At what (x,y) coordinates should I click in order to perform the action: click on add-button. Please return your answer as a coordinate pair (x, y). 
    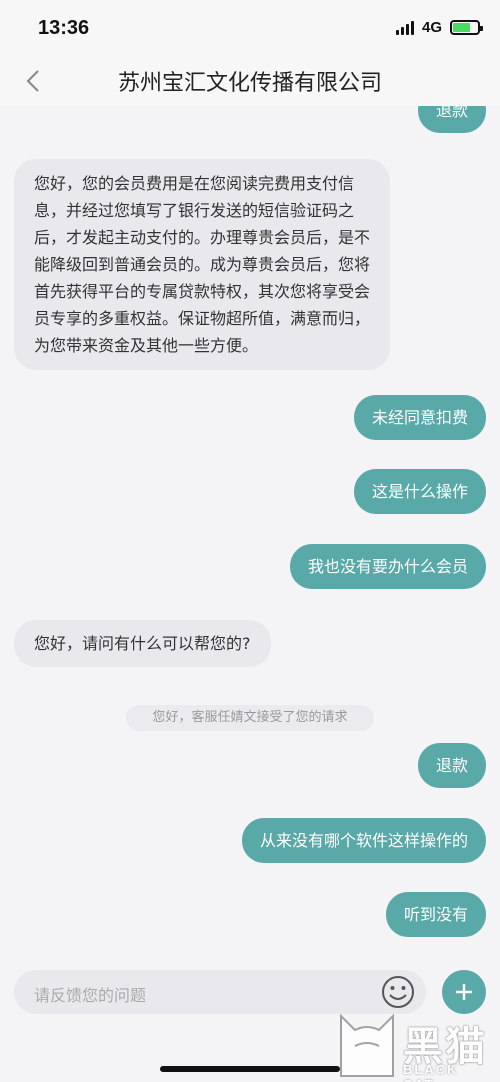
    Looking at the image, I should click on (464, 992).